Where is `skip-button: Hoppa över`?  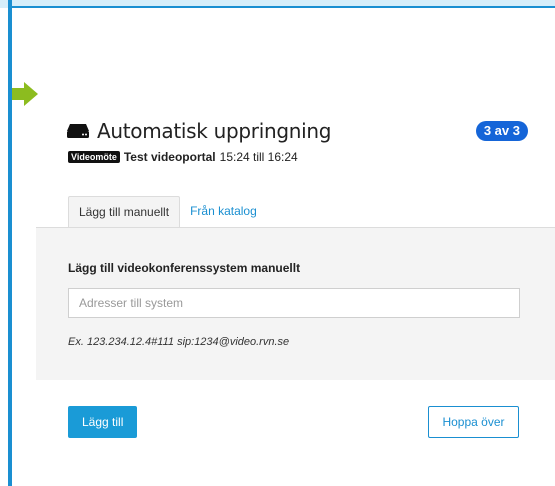
skip-button: Hoppa över is located at coordinates (473, 422).